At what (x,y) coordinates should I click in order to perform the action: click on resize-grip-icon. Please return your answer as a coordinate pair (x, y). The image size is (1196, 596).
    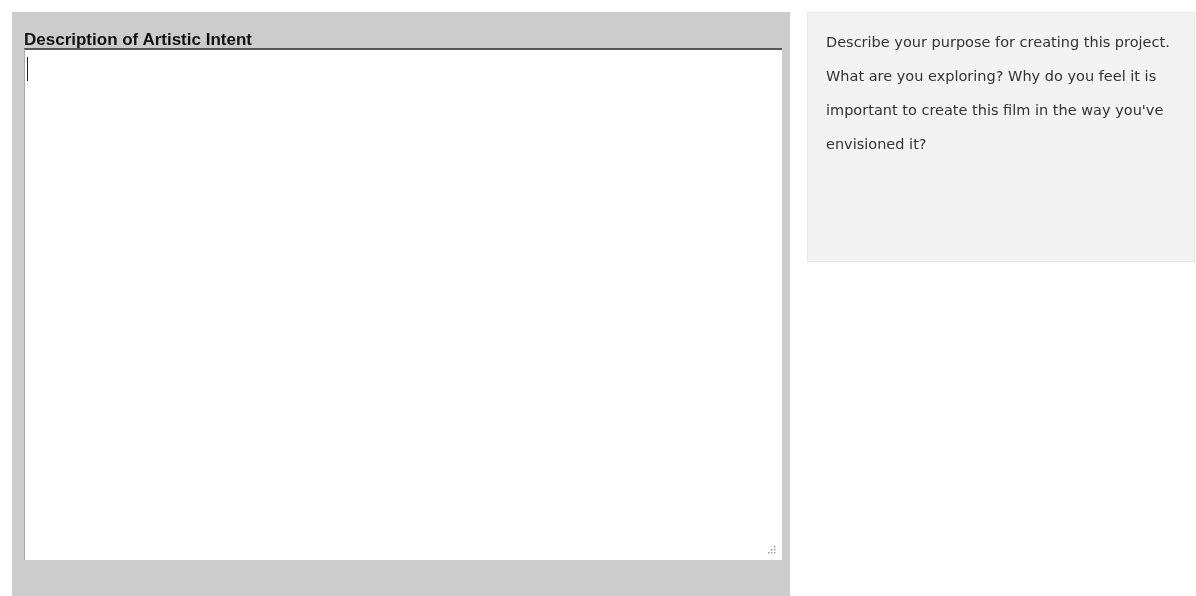
    Looking at the image, I should click on (771, 549).